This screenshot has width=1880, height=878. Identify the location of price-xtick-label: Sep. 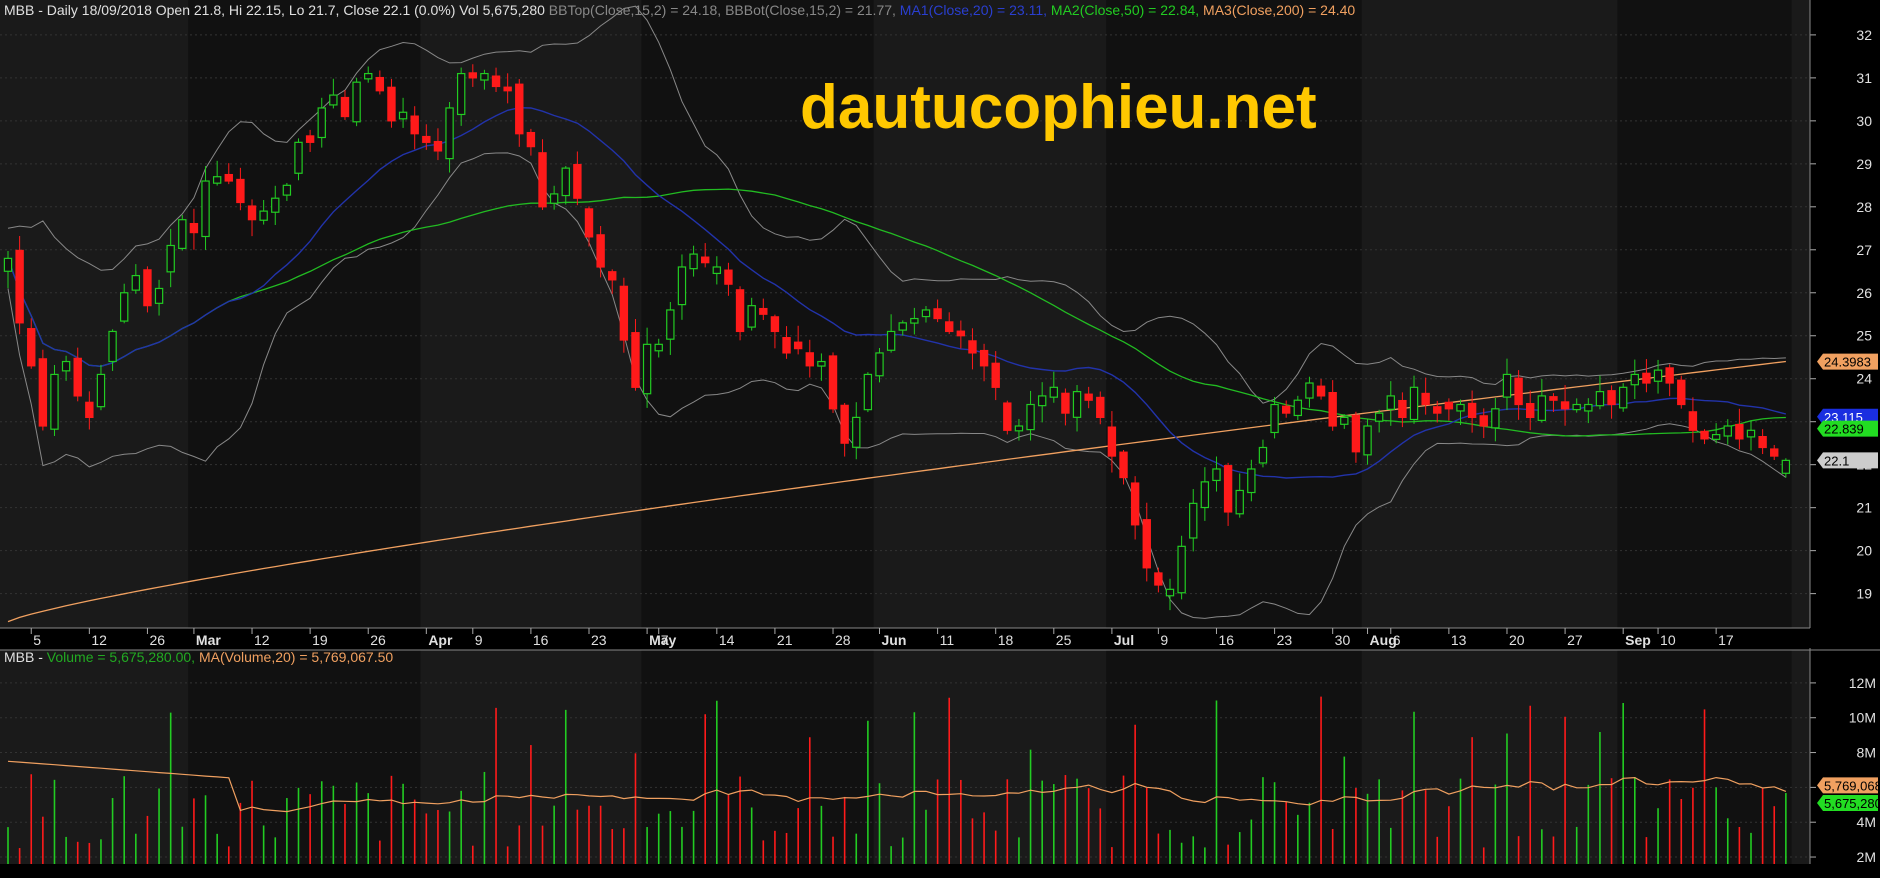
(1638, 640).